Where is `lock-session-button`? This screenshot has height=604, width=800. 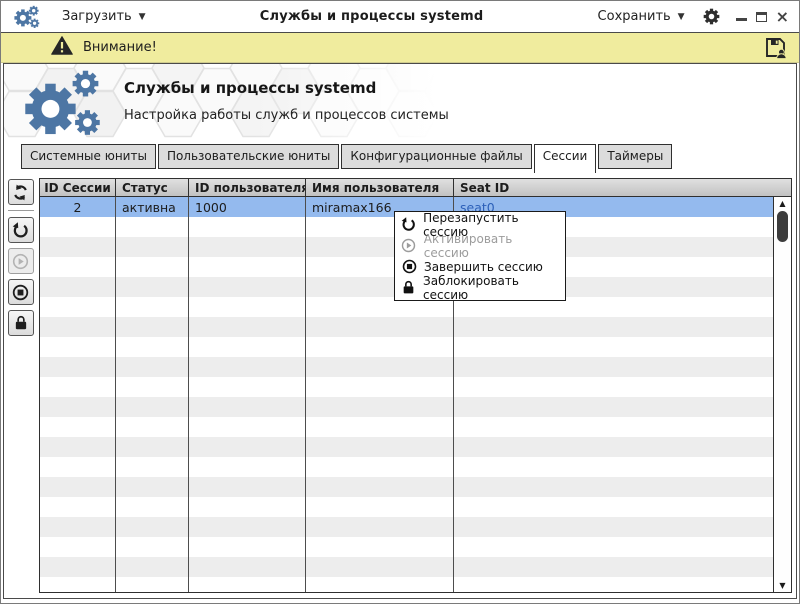 lock-session-button is located at coordinates (20, 323).